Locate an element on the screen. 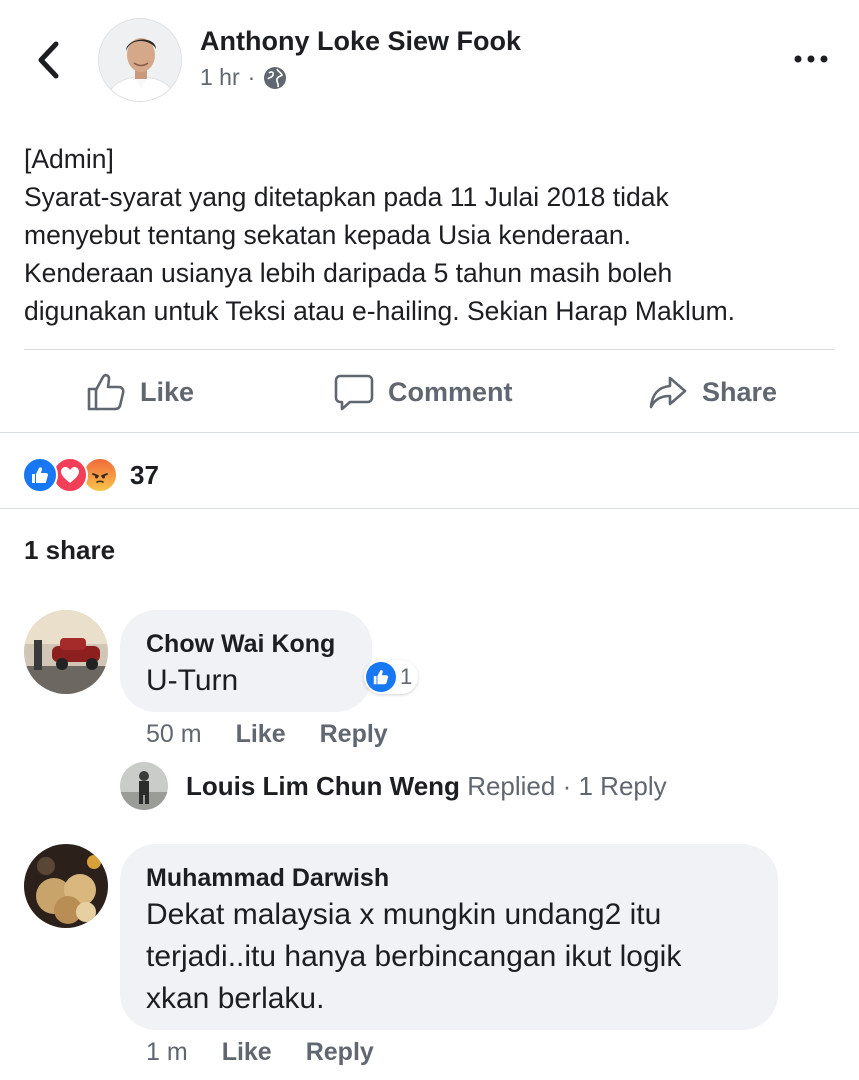 The image size is (859, 1080). reply-count: 1 Reply is located at coordinates (622, 785).